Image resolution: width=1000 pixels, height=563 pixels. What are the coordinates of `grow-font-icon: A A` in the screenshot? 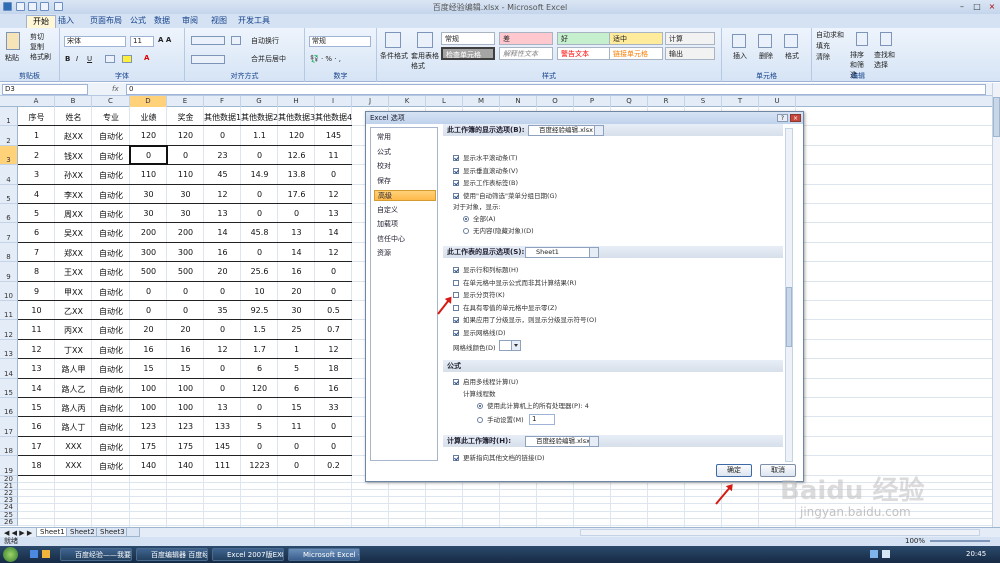 It's located at (164, 40).